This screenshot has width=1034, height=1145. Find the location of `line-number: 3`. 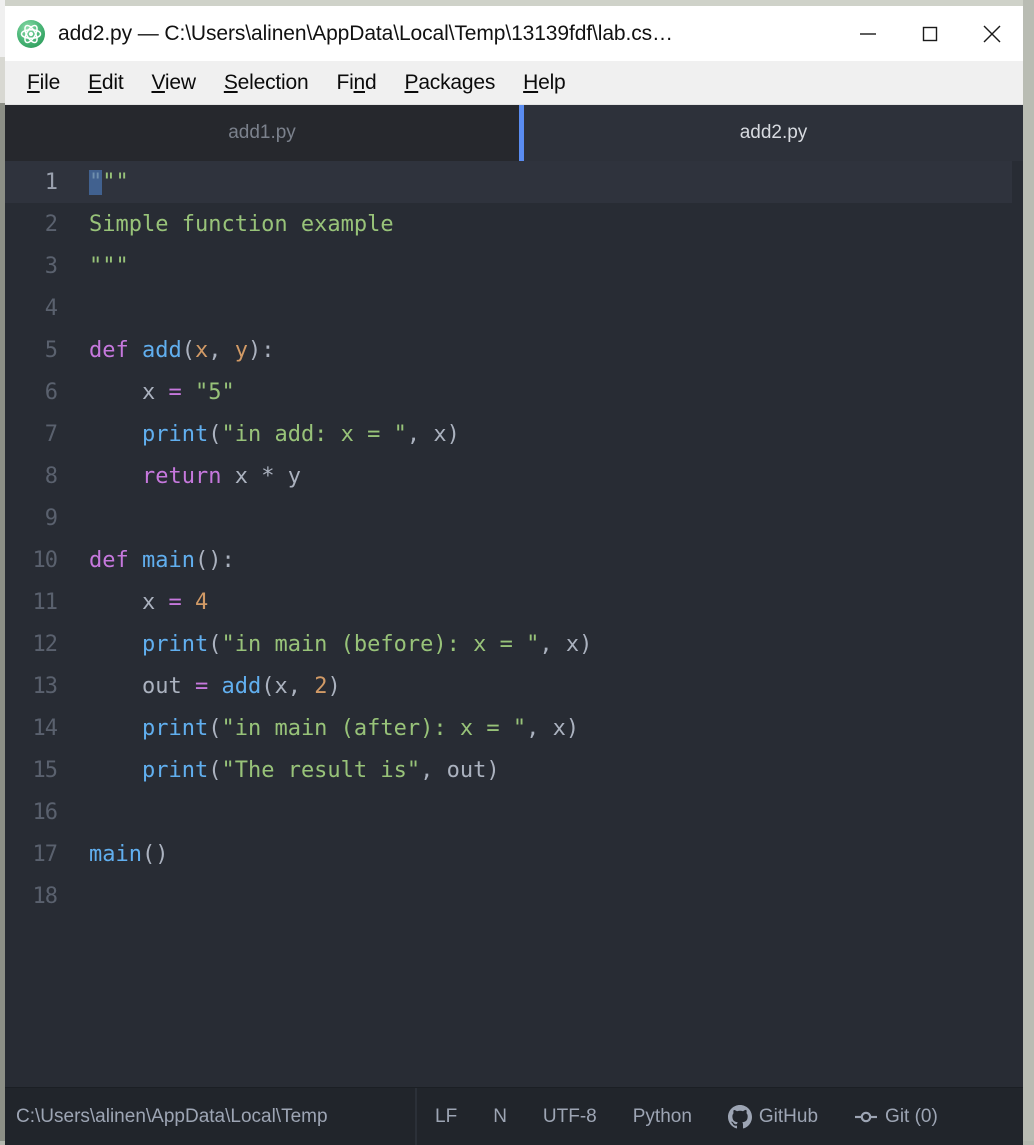

line-number: 3 is located at coordinates (51, 266).